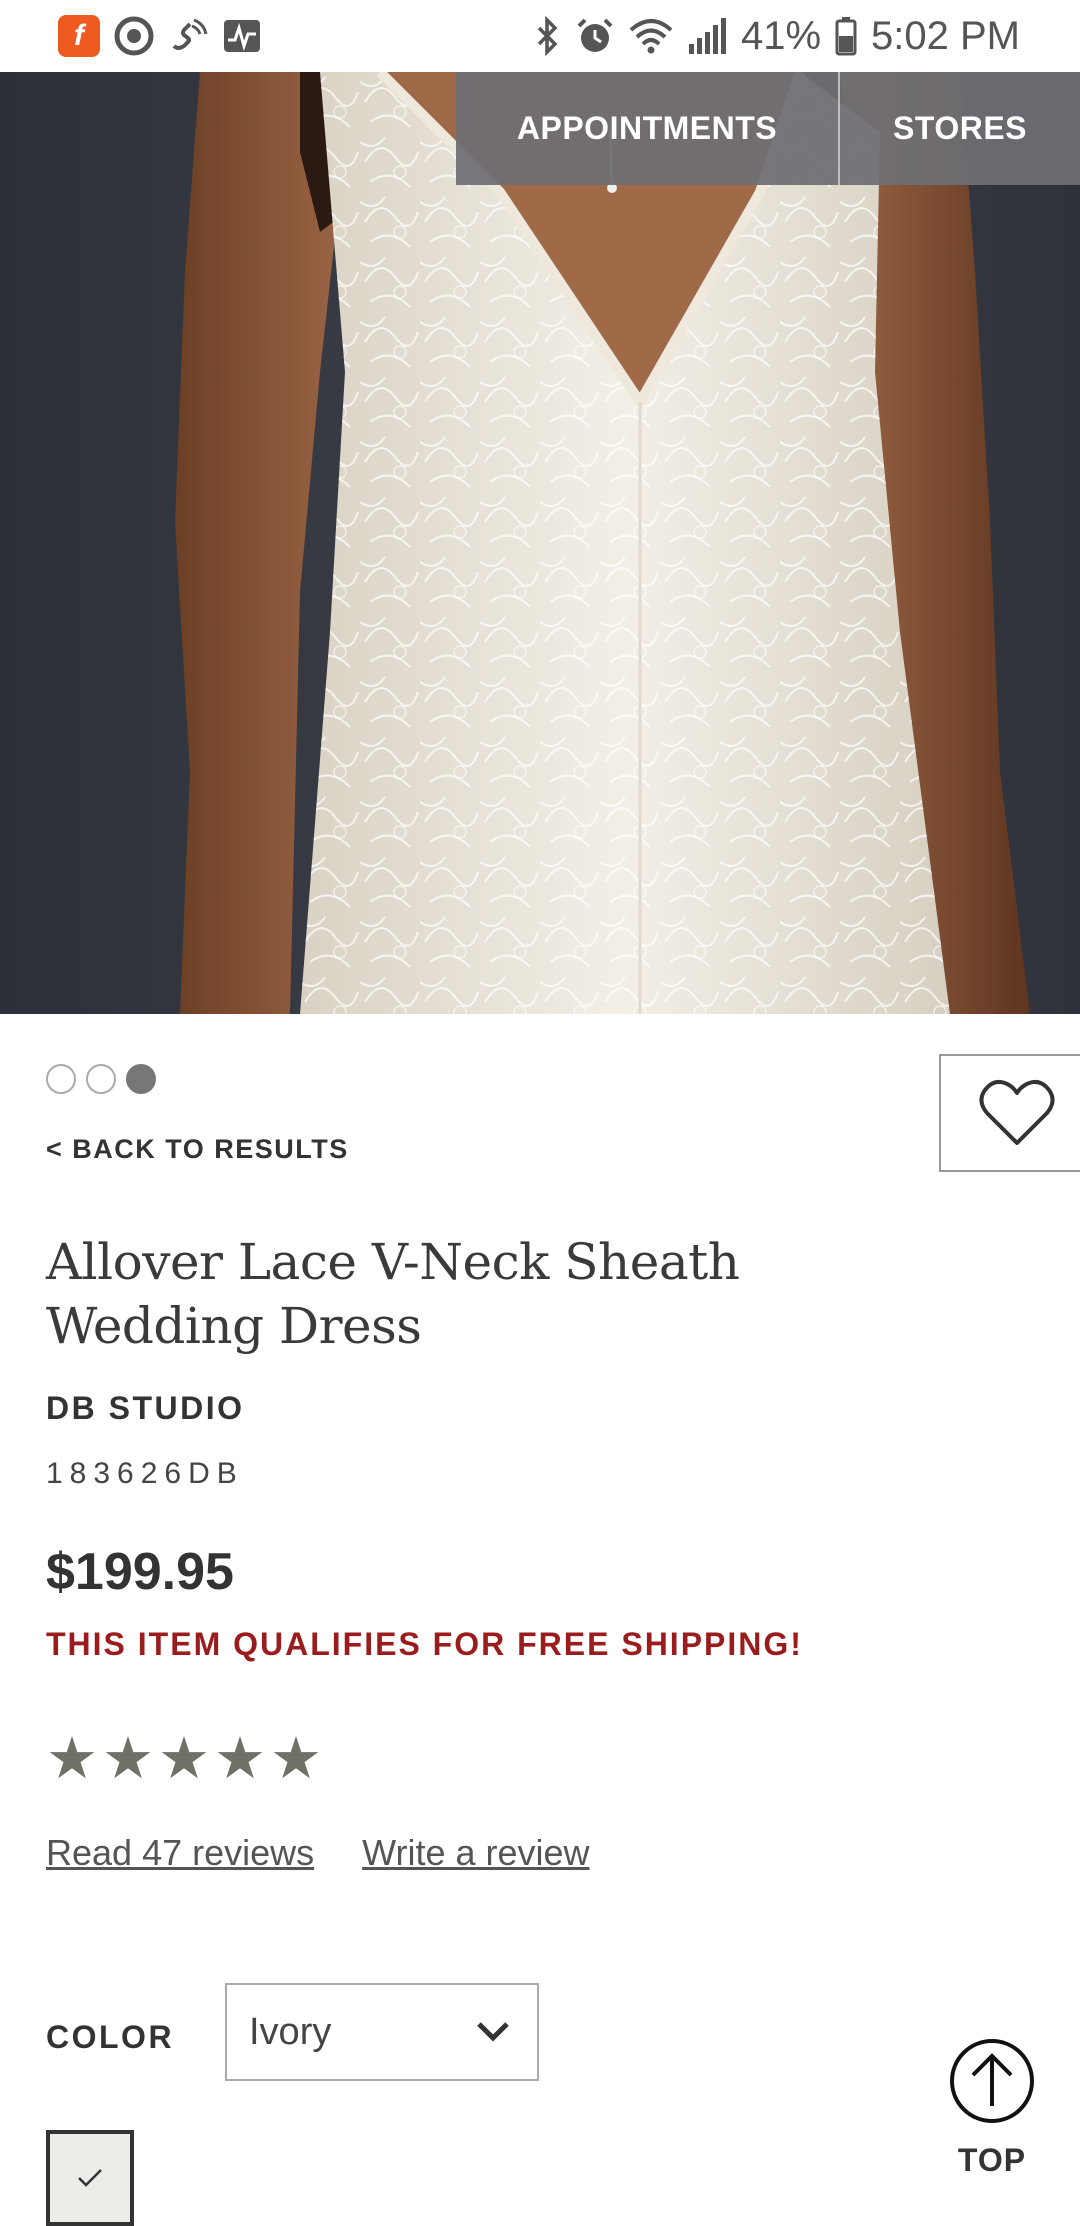 This screenshot has height=2226, width=1080. What do you see at coordinates (548, 36) in the screenshot?
I see `bluetooth-icon` at bounding box center [548, 36].